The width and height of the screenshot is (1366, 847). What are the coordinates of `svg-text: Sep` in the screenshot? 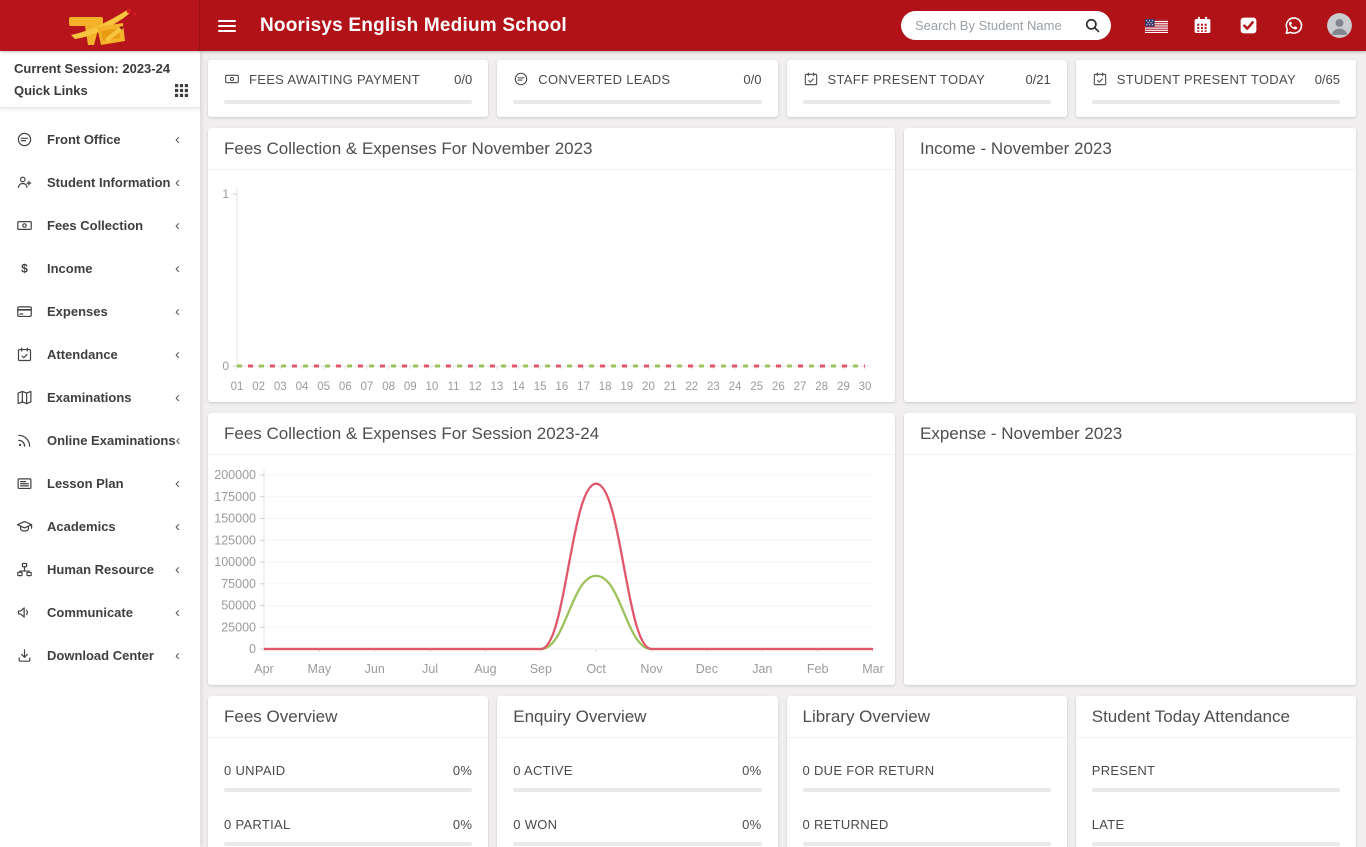 It's located at (541, 669).